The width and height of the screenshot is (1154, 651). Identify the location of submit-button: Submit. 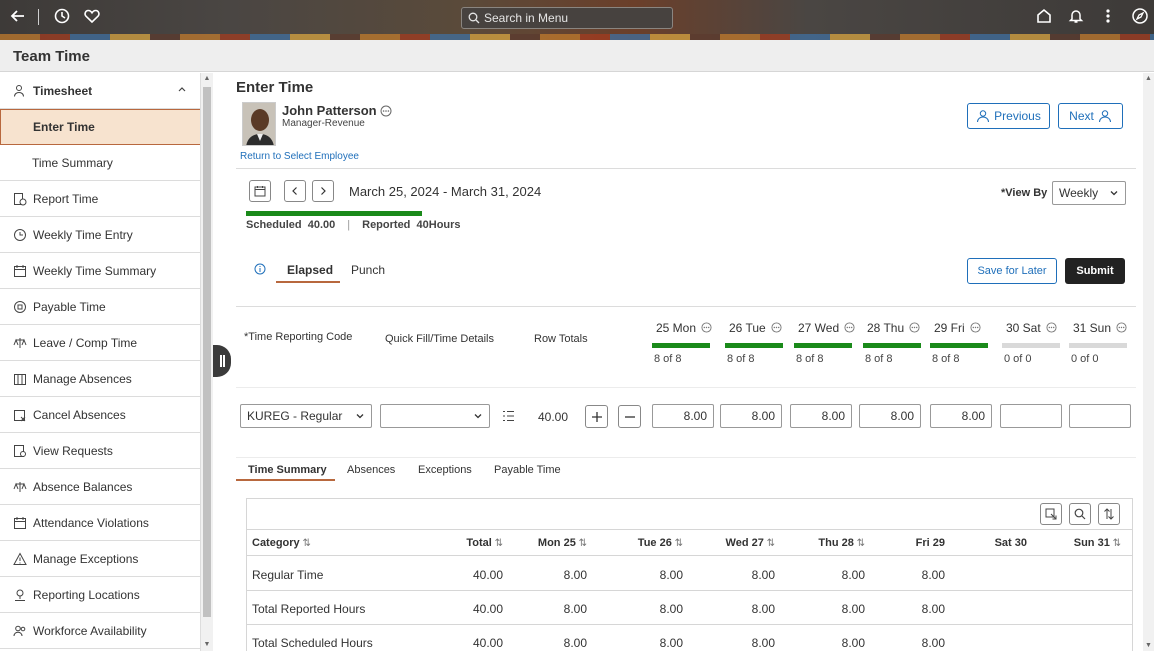
(1095, 271).